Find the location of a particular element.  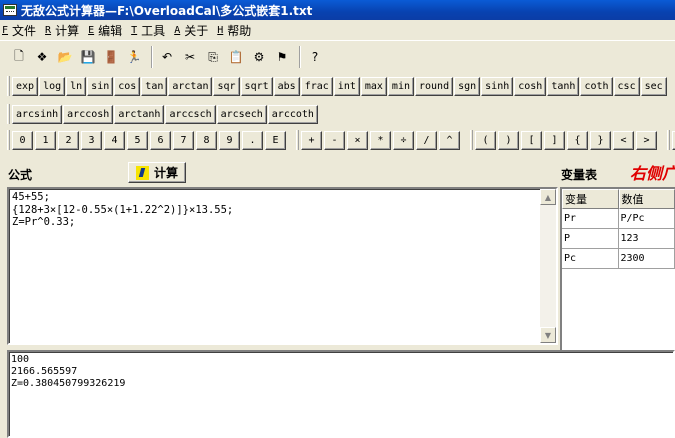

paste-icon: 📋 is located at coordinates (236, 57).